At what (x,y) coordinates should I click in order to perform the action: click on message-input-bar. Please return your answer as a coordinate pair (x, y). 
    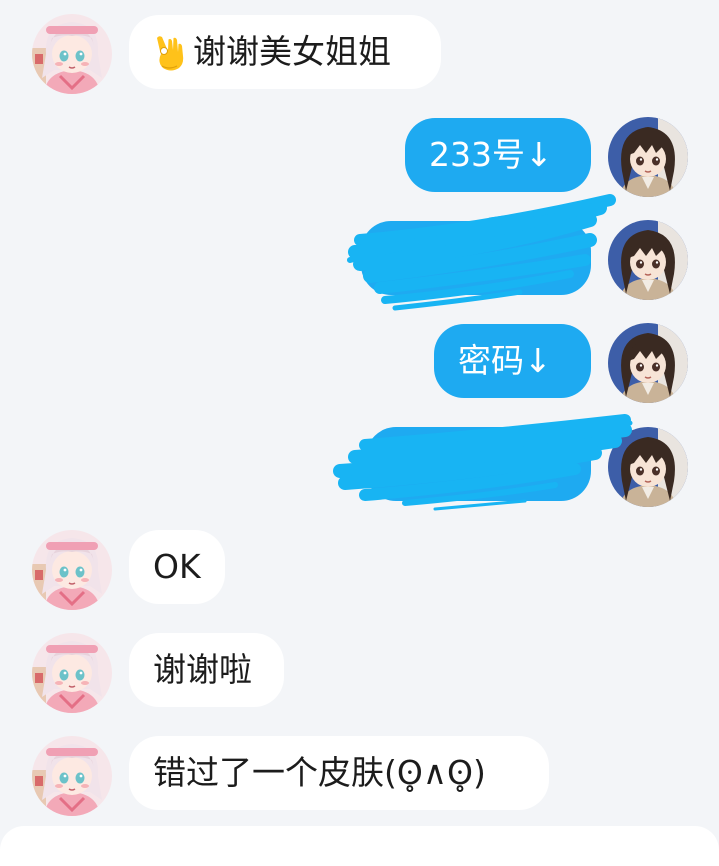
    Looking at the image, I should click on (359, 846).